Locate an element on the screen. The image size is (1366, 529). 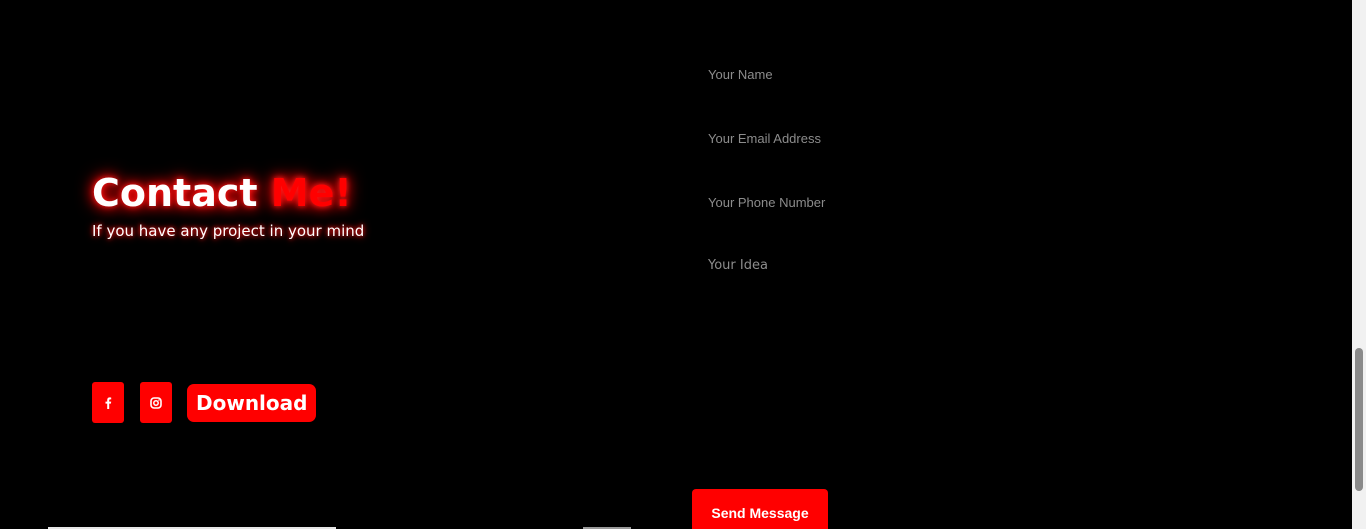
instagram-icon is located at coordinates (156, 402).